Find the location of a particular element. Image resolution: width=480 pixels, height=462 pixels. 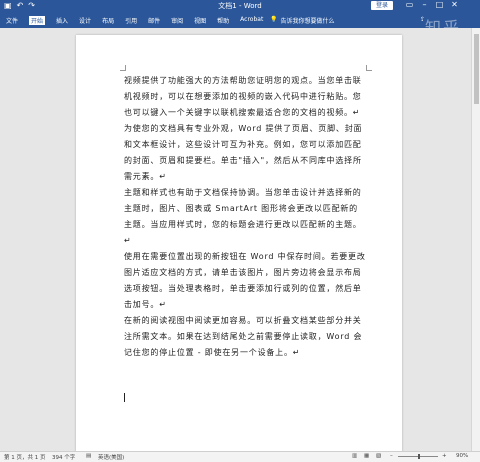

login-button: 登录 is located at coordinates (382, 5).